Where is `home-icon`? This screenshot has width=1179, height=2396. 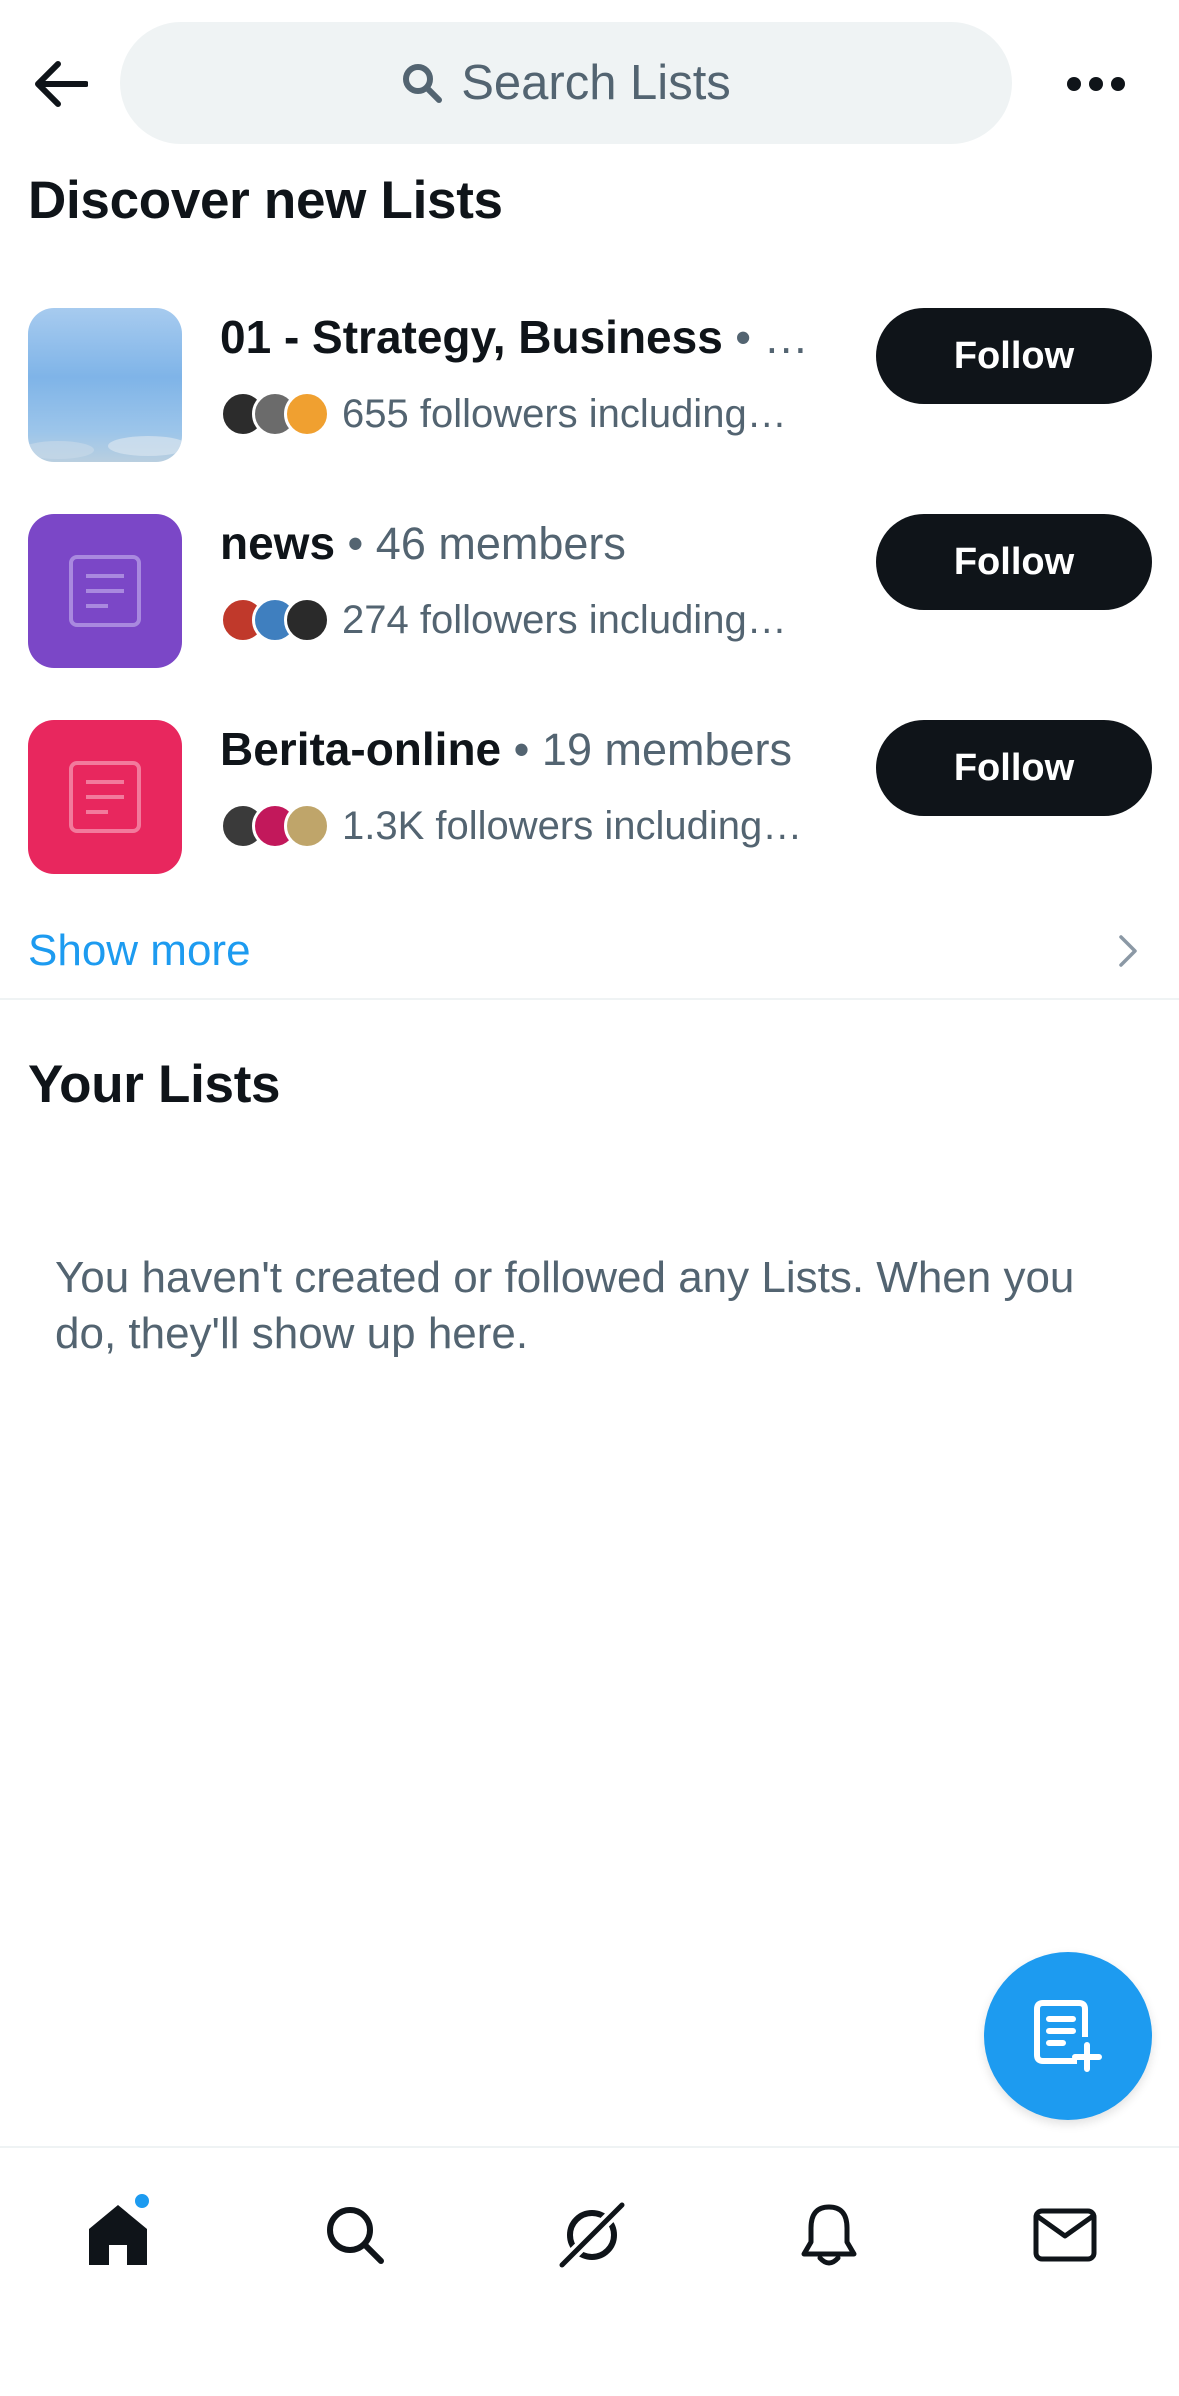
home-icon is located at coordinates (118, 2235).